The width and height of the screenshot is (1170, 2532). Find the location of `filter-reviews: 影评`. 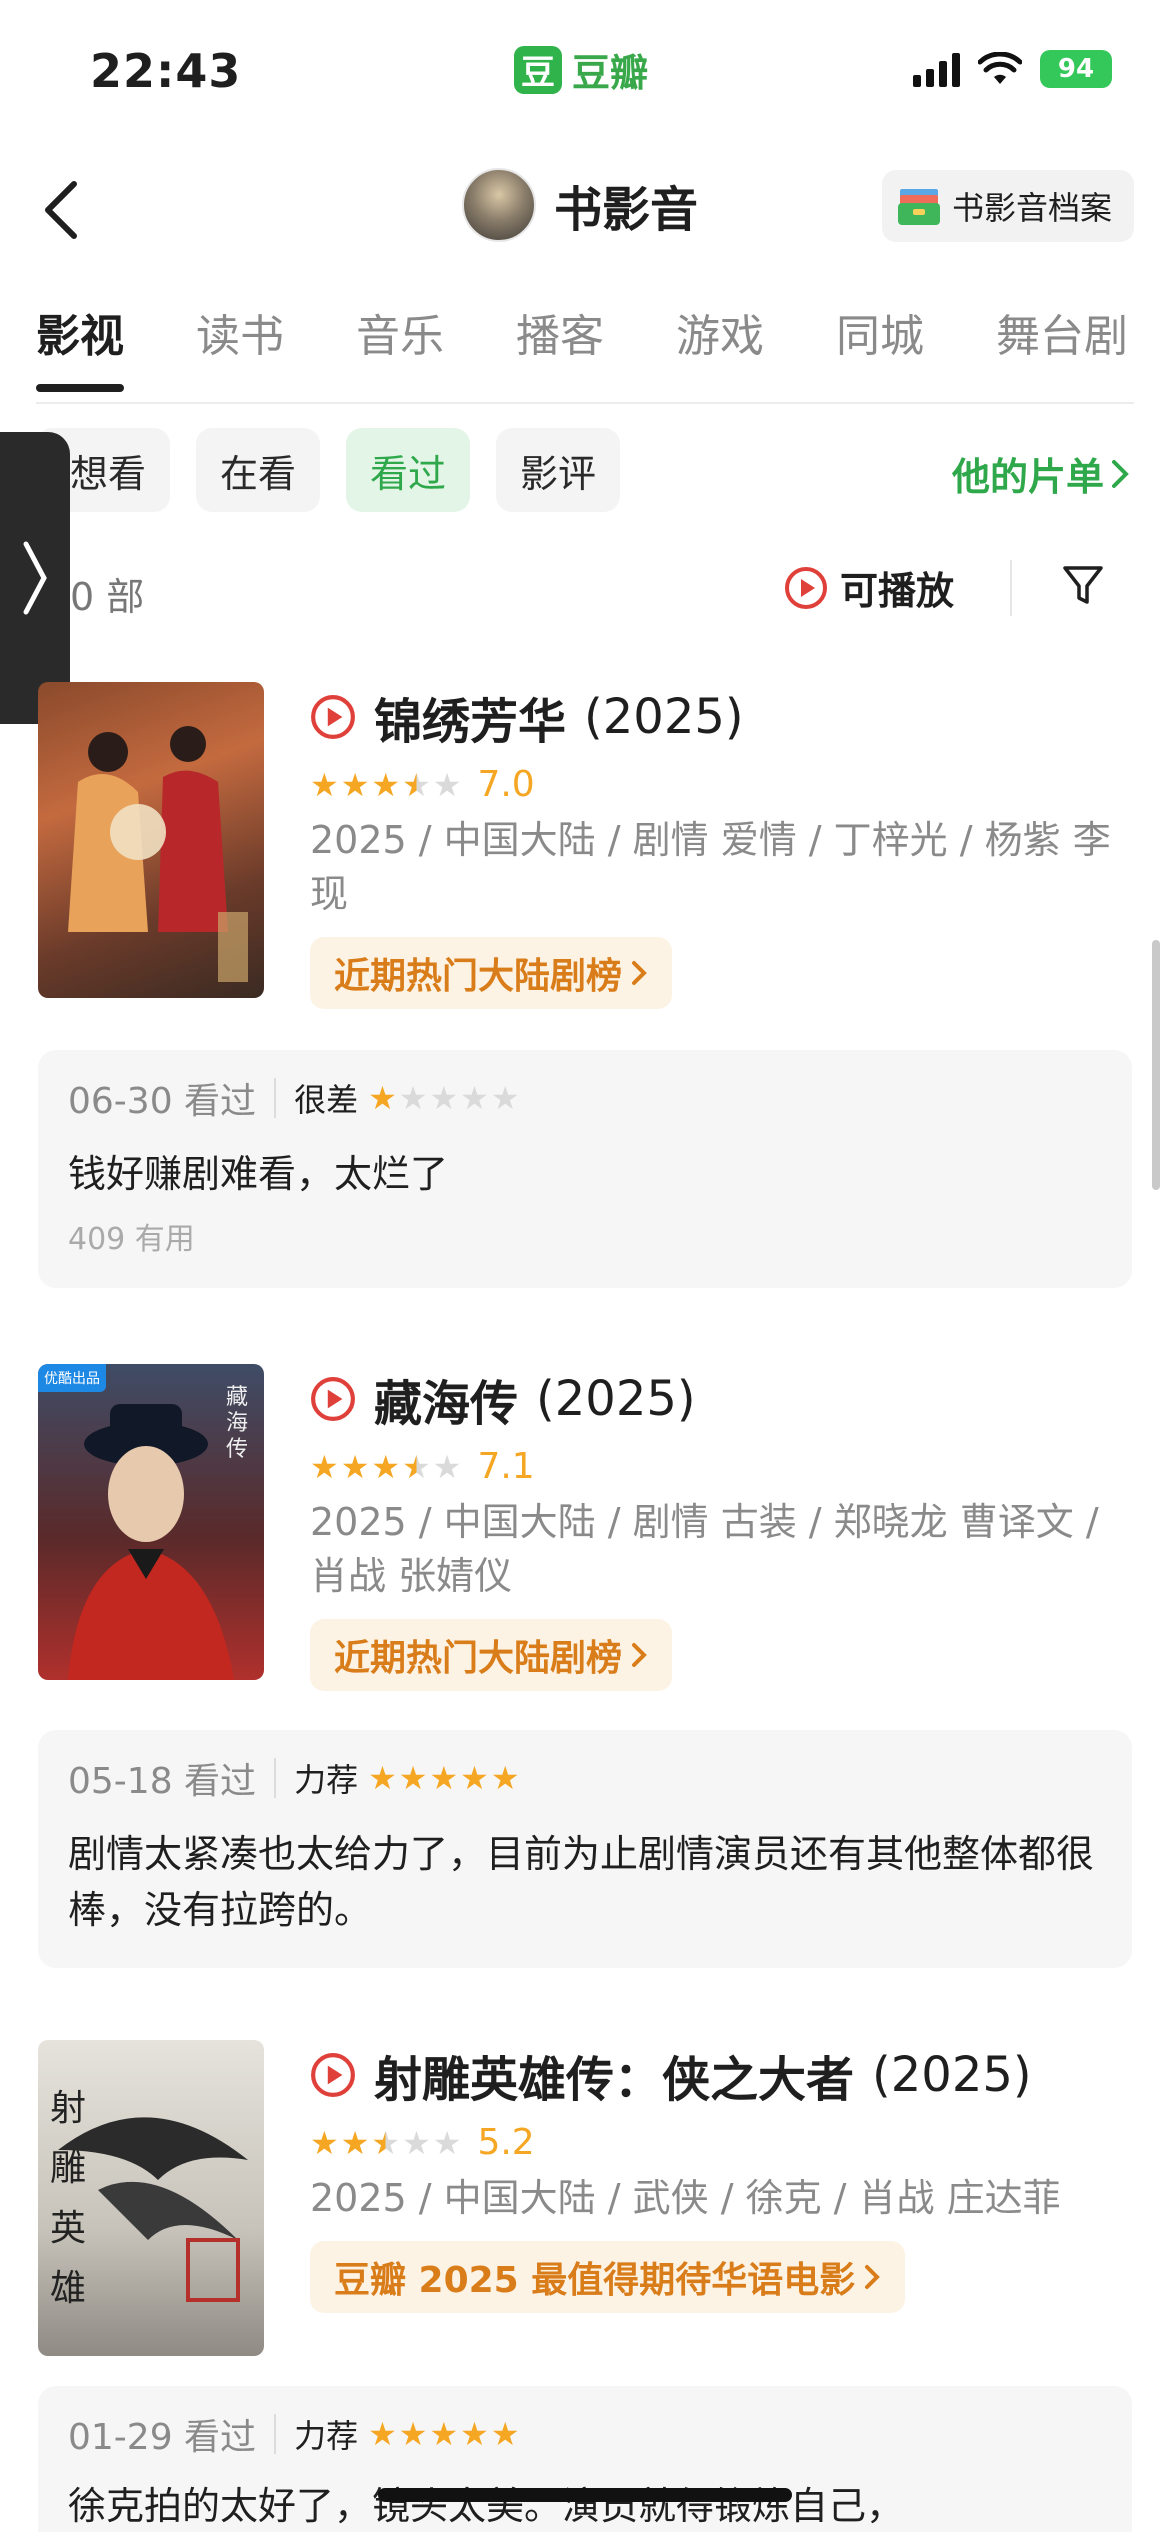

filter-reviews: 影评 is located at coordinates (558, 470).